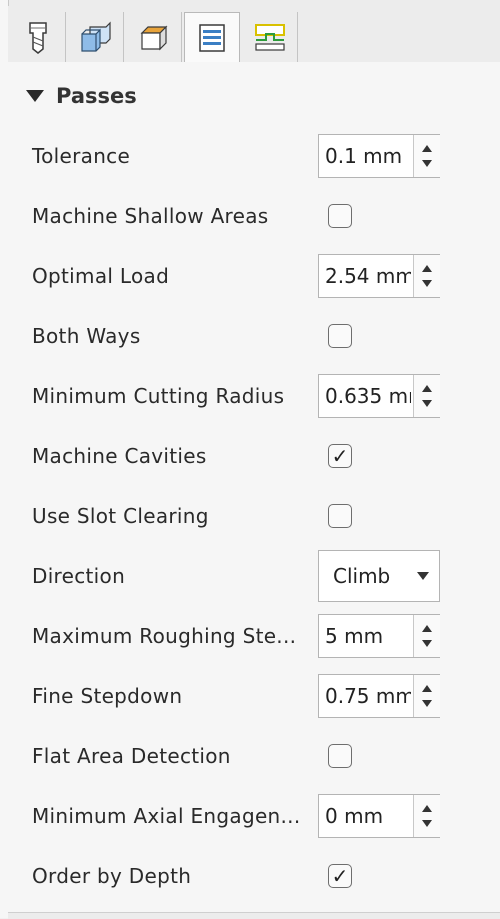 The height and width of the screenshot is (919, 500). What do you see at coordinates (254, 516) in the screenshot?
I see `row-use-slot-clearing: Use Slot Clearing` at bounding box center [254, 516].